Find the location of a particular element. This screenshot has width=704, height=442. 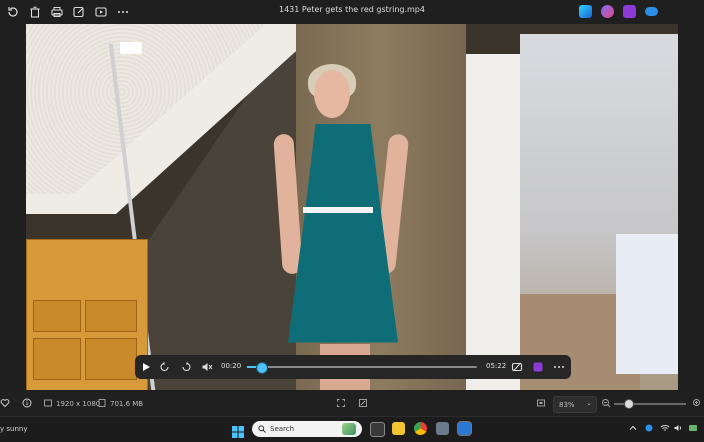

media-controls: 00:20 05:22 is located at coordinates (353, 367).